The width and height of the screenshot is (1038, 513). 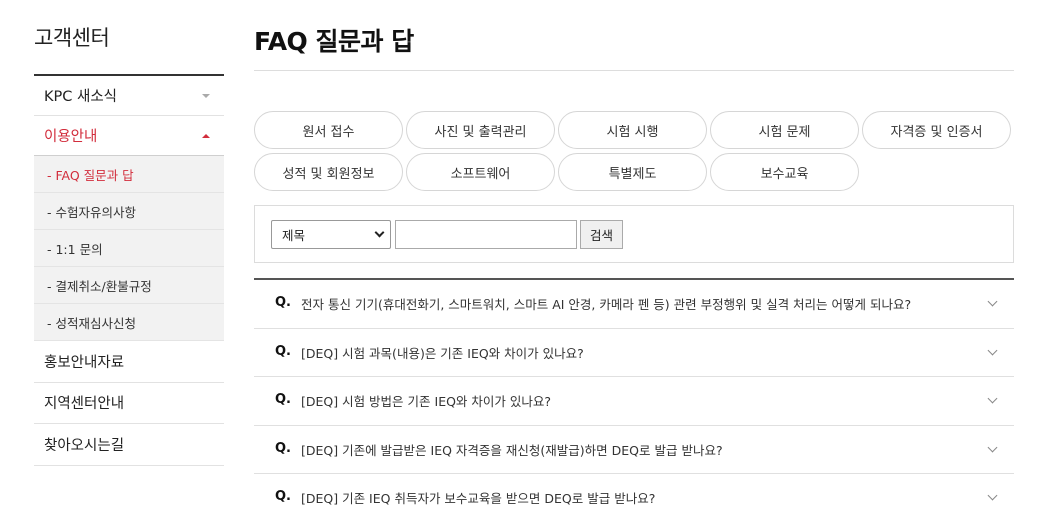 I want to click on faq-question: [DEQ] 시험 과목(내용)은 기존 IEQ와 차이가 있나요?, so click(x=442, y=353).